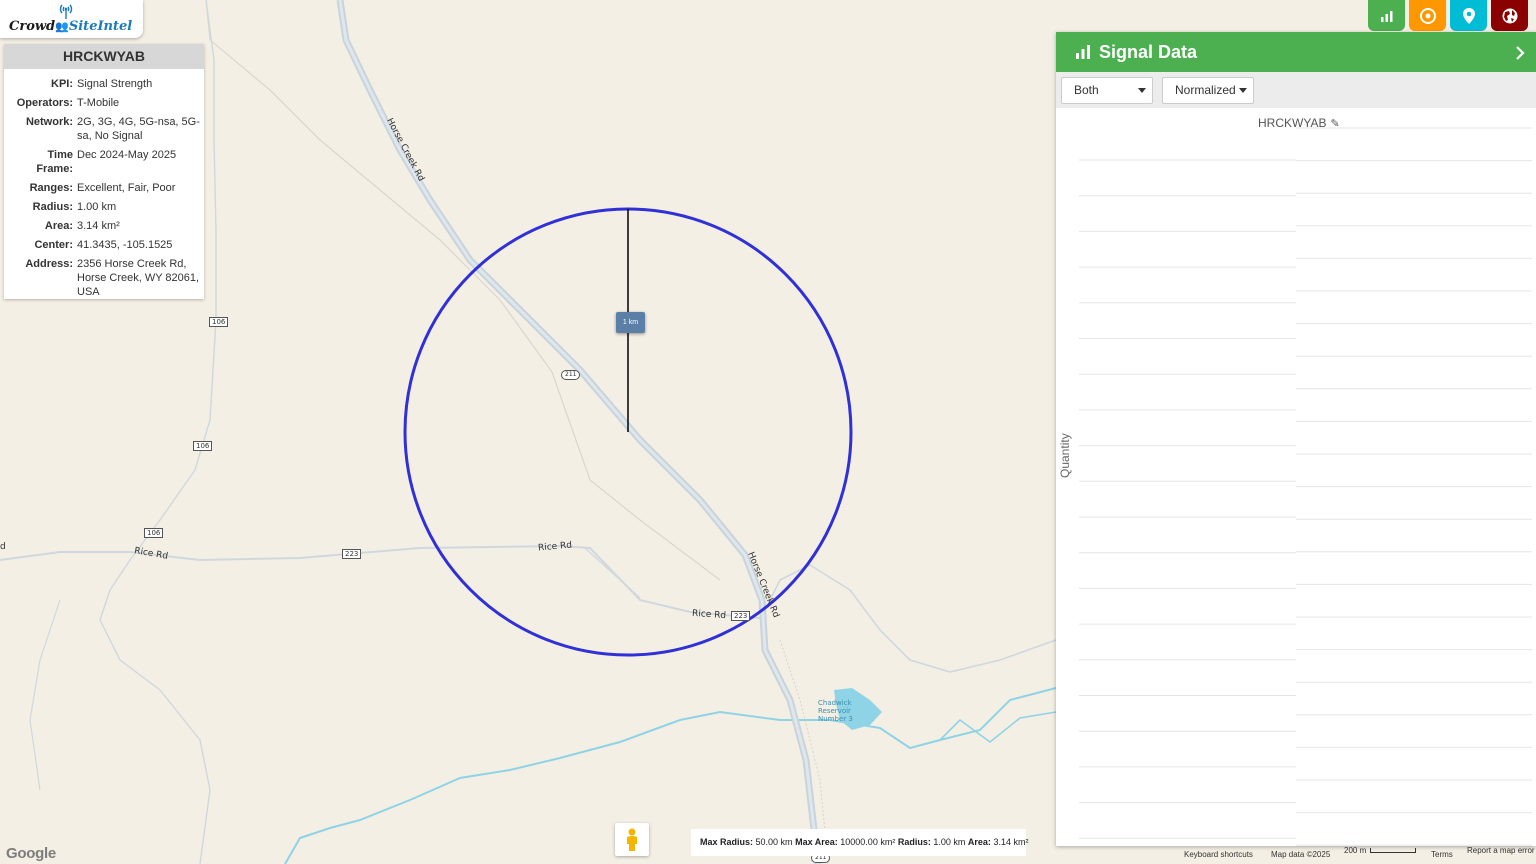  I want to click on route-shield: 211, so click(571, 375).